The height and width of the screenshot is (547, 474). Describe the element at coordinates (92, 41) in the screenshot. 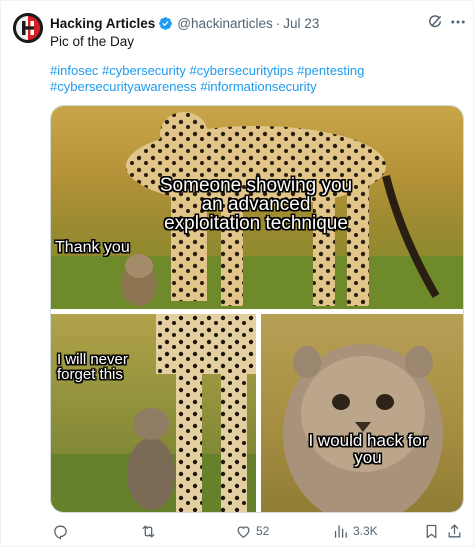

I see `tweet-text: Pic of the Day` at that location.